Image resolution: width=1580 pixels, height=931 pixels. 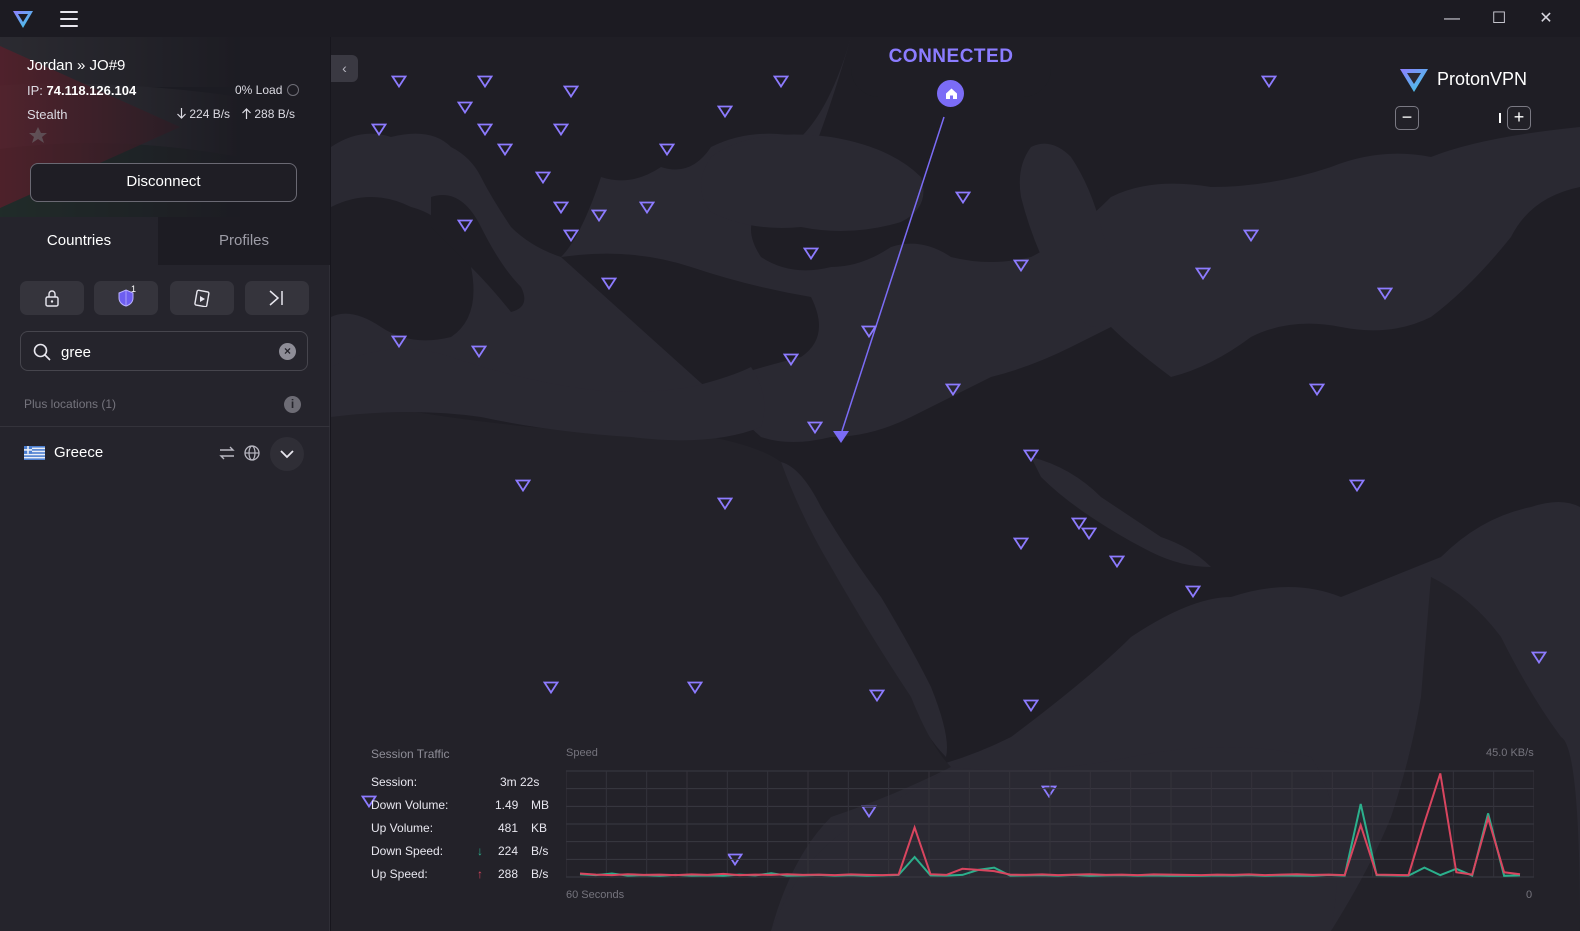 I want to click on zoom-out-button: −, so click(x=1407, y=118).